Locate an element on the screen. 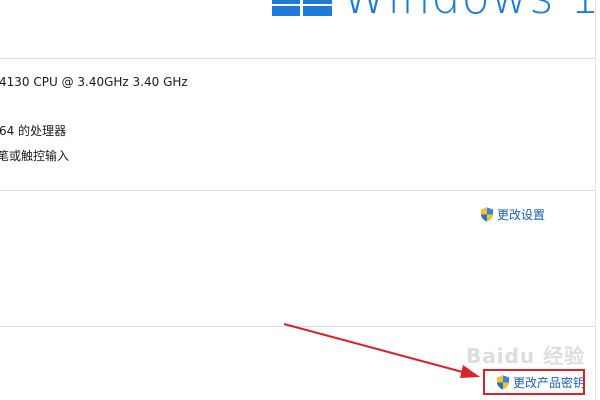 The width and height of the screenshot is (600, 400). section-divider-bottom is located at coordinates (297, 326).